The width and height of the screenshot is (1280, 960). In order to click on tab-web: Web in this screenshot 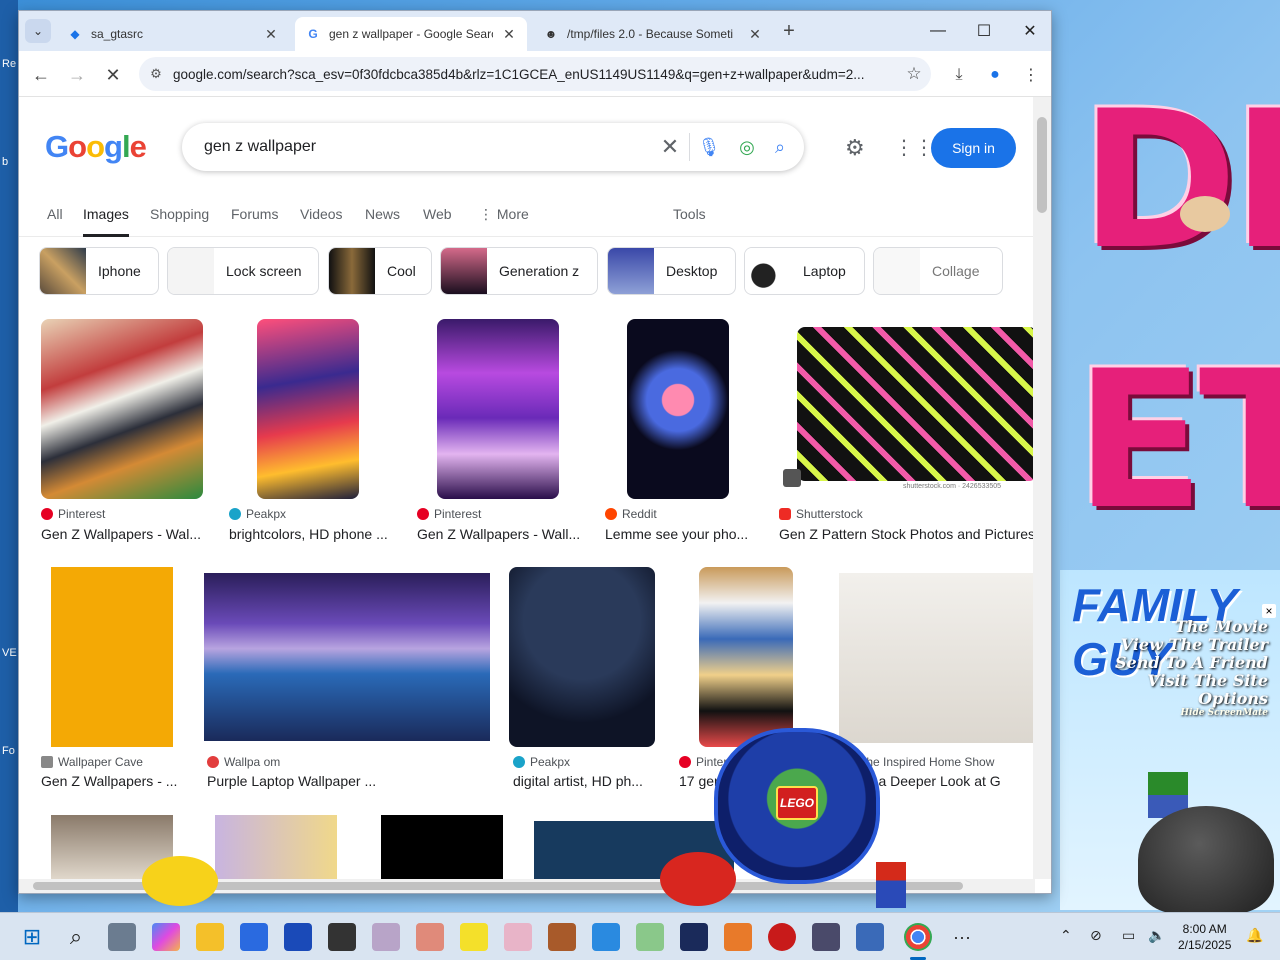, I will do `click(437, 219)`.